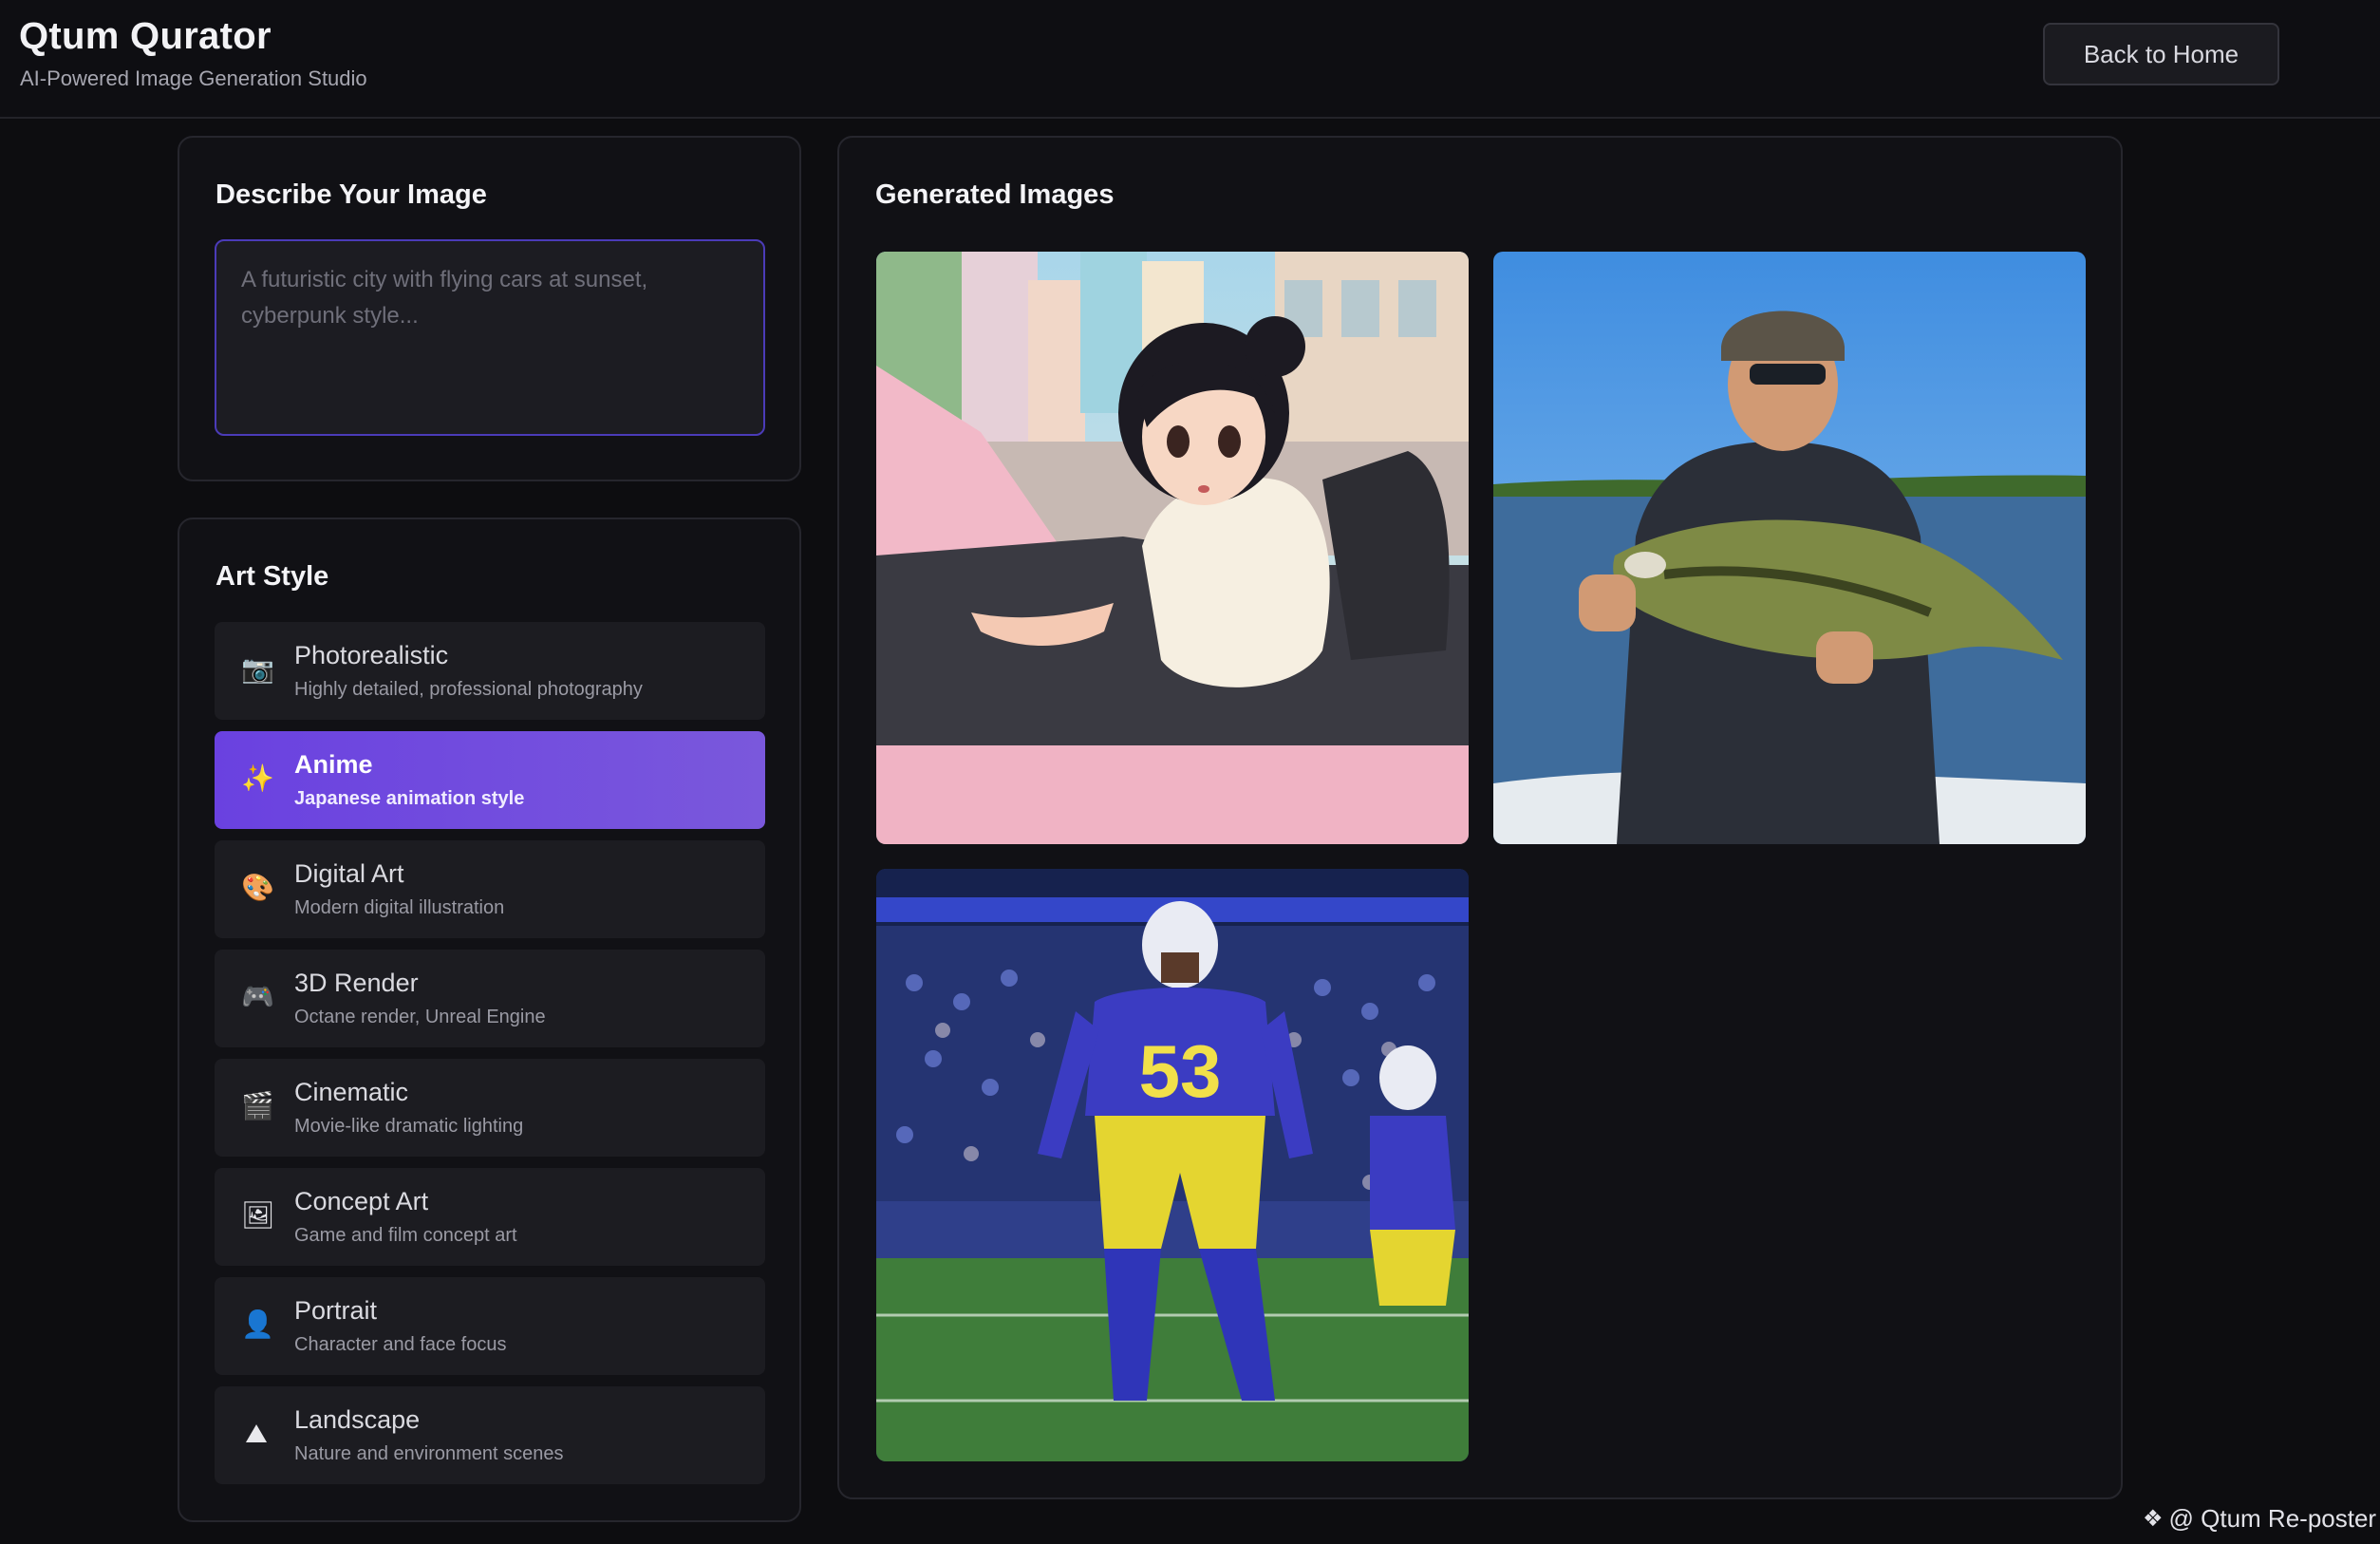 The height and width of the screenshot is (1544, 2380). What do you see at coordinates (356, 983) in the screenshot?
I see `style-option-name: 3D Render` at bounding box center [356, 983].